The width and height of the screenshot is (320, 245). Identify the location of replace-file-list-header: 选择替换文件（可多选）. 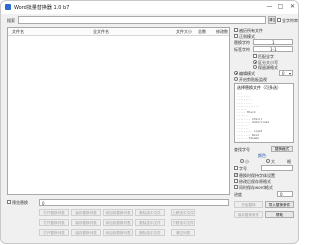
(259, 87).